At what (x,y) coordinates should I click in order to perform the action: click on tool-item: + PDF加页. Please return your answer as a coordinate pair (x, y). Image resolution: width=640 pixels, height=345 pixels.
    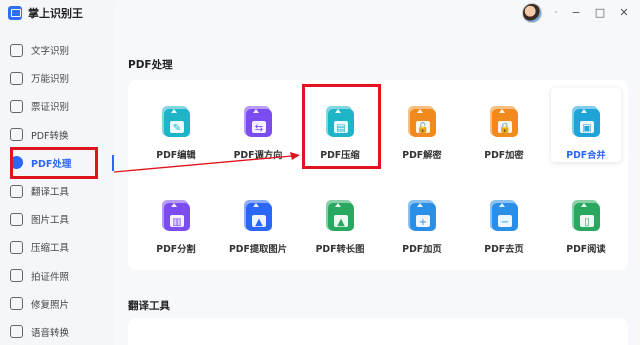
    Looking at the image, I should click on (422, 219).